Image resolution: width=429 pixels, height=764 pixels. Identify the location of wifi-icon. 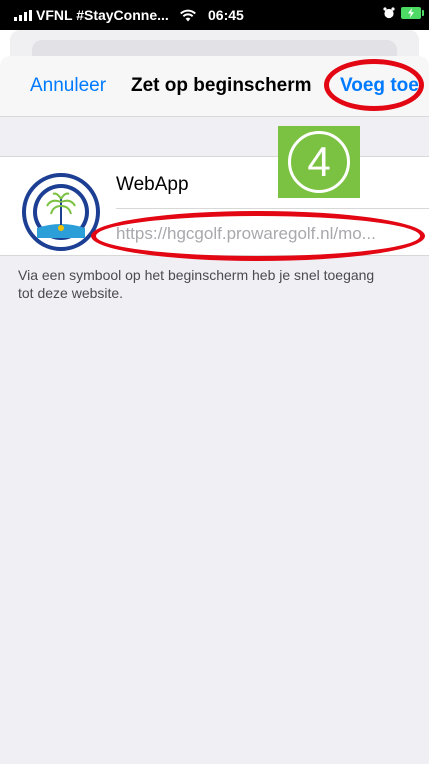
(187, 15).